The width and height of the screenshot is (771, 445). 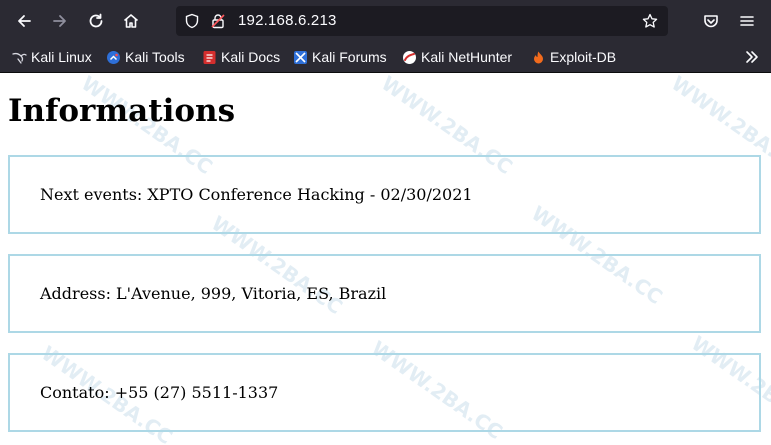 What do you see at coordinates (218, 21) in the screenshot?
I see `insecure-lock-icon` at bounding box center [218, 21].